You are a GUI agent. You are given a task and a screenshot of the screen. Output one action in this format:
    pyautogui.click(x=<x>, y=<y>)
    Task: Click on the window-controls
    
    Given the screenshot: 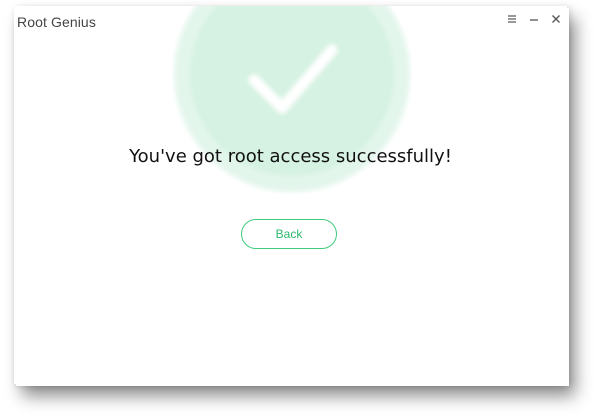 What is the action you would take?
    pyautogui.click(x=534, y=19)
    